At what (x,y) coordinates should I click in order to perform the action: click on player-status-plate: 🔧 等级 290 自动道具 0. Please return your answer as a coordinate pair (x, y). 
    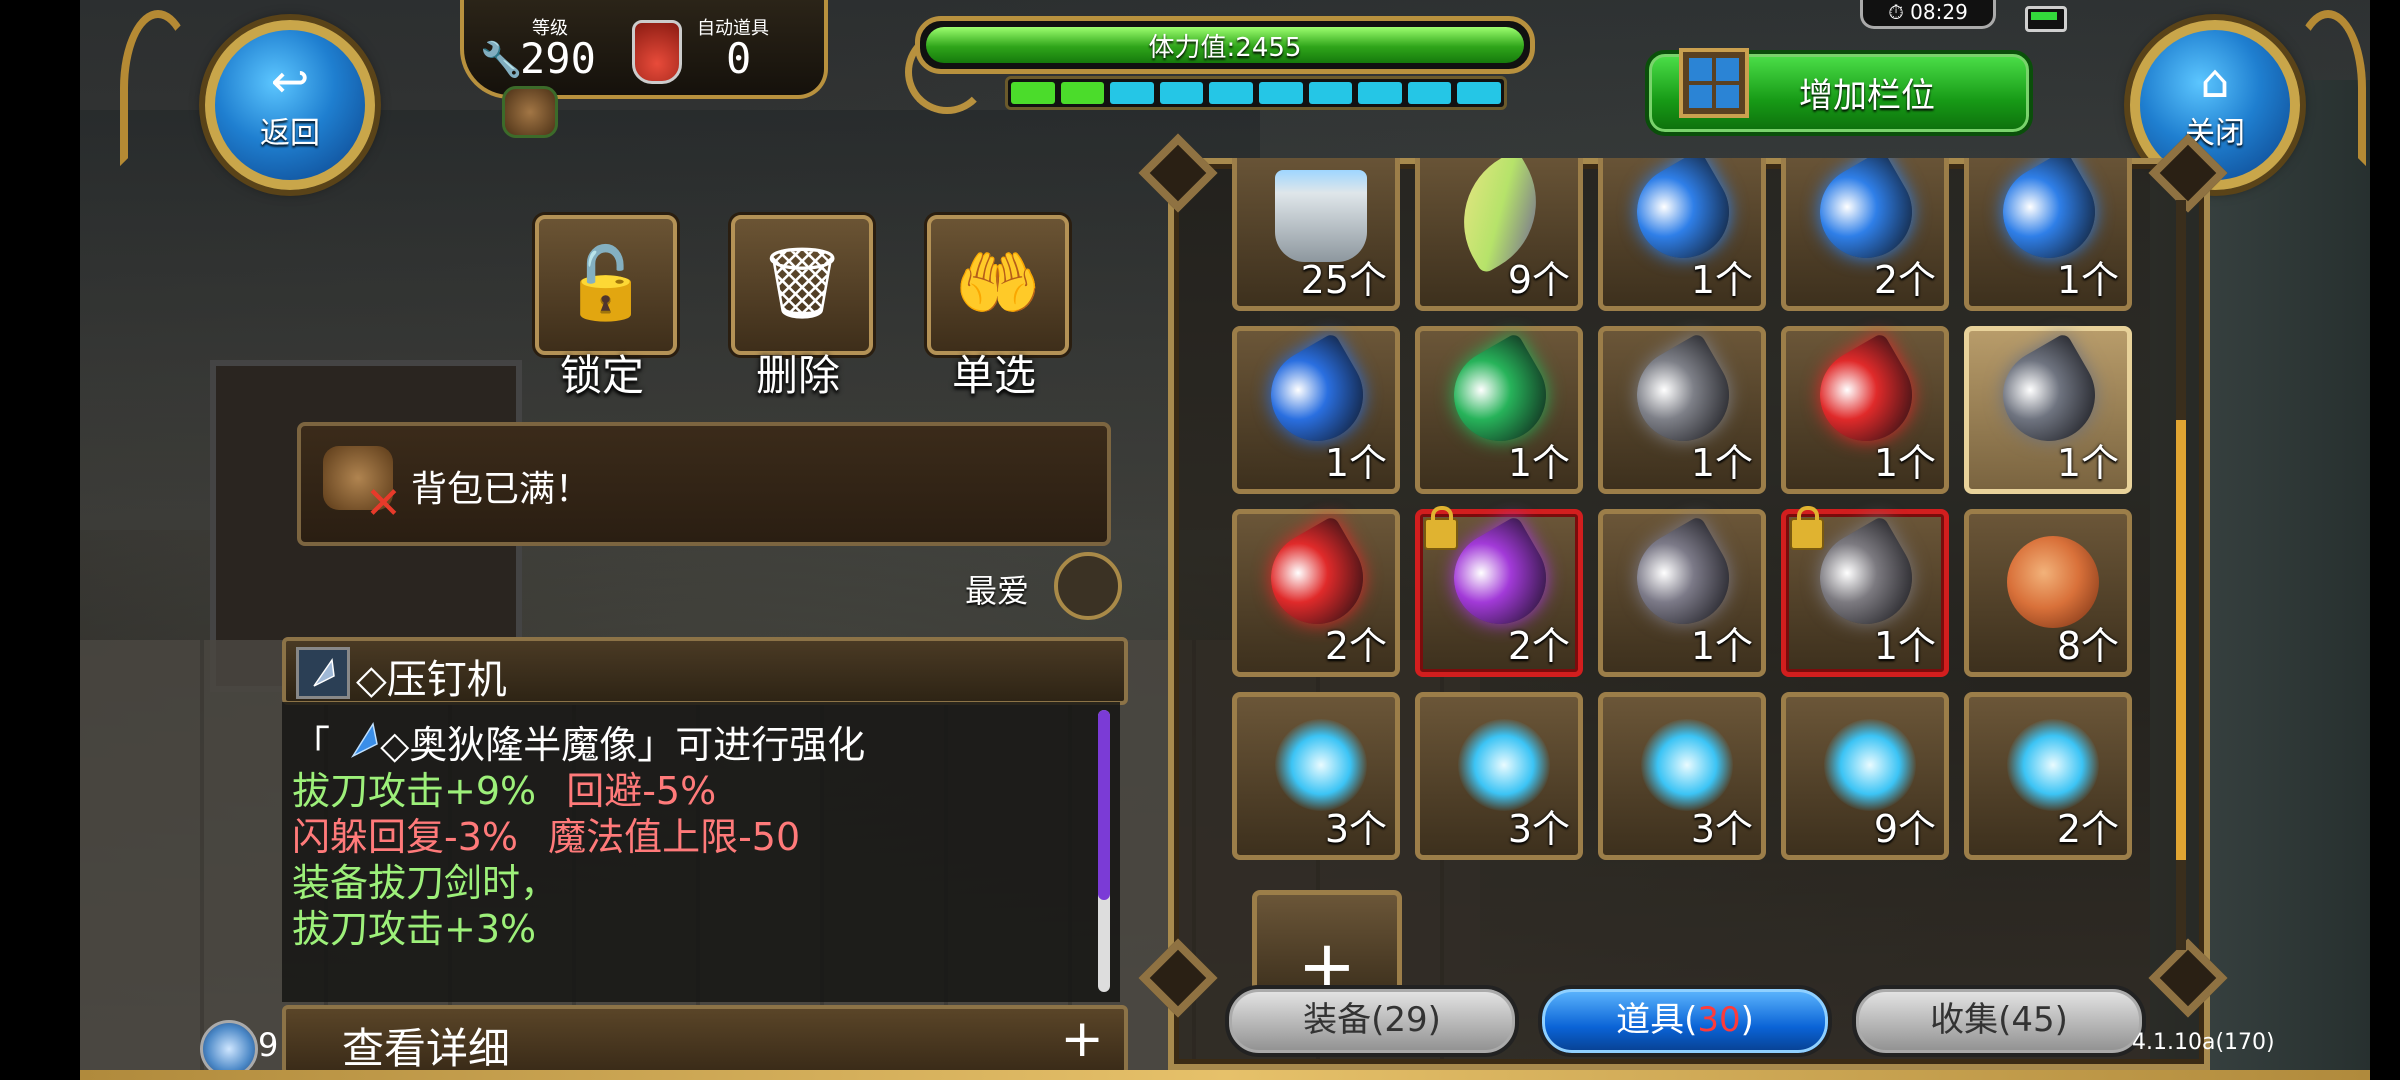
    Looking at the image, I should click on (644, 49).